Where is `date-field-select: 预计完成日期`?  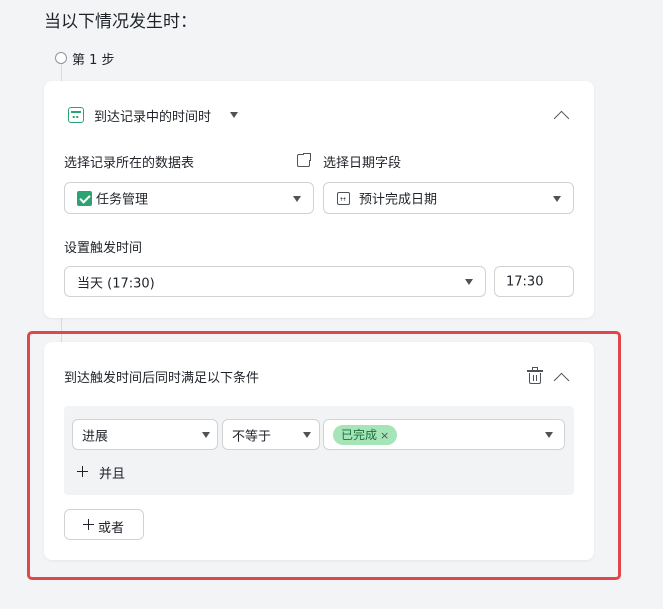 date-field-select: 预计完成日期 is located at coordinates (448, 198).